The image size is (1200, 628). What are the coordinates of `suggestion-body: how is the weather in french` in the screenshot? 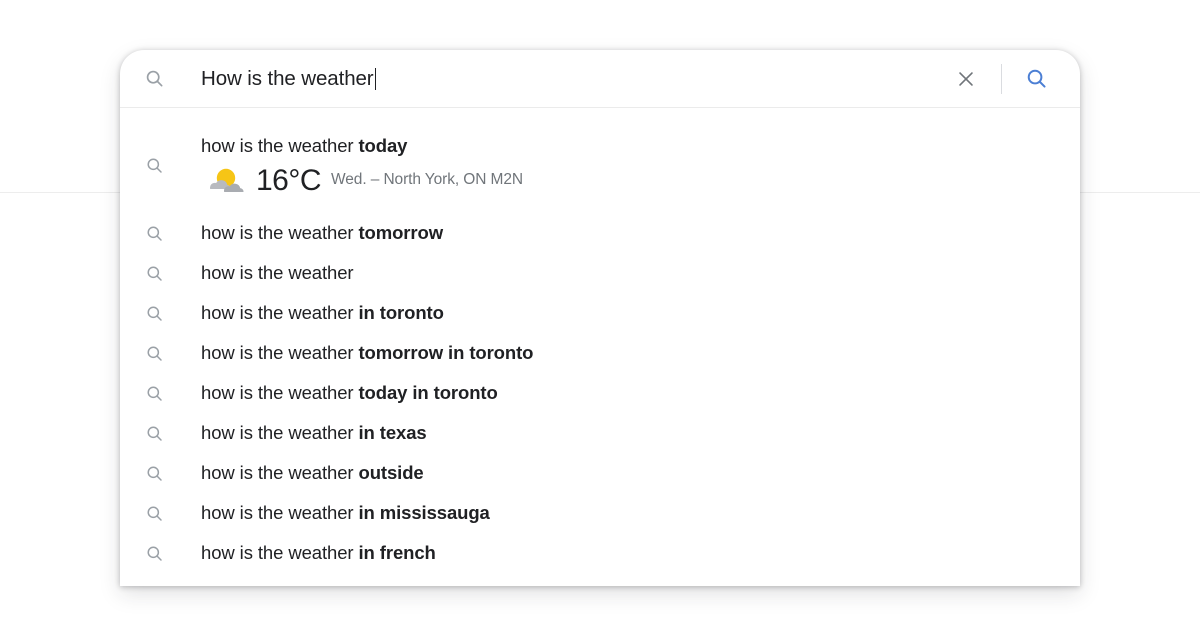 It's located at (625, 553).